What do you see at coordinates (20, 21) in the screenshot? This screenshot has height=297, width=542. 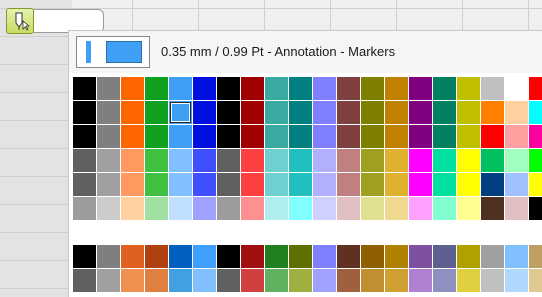 I see `marker-tool-button` at bounding box center [20, 21].